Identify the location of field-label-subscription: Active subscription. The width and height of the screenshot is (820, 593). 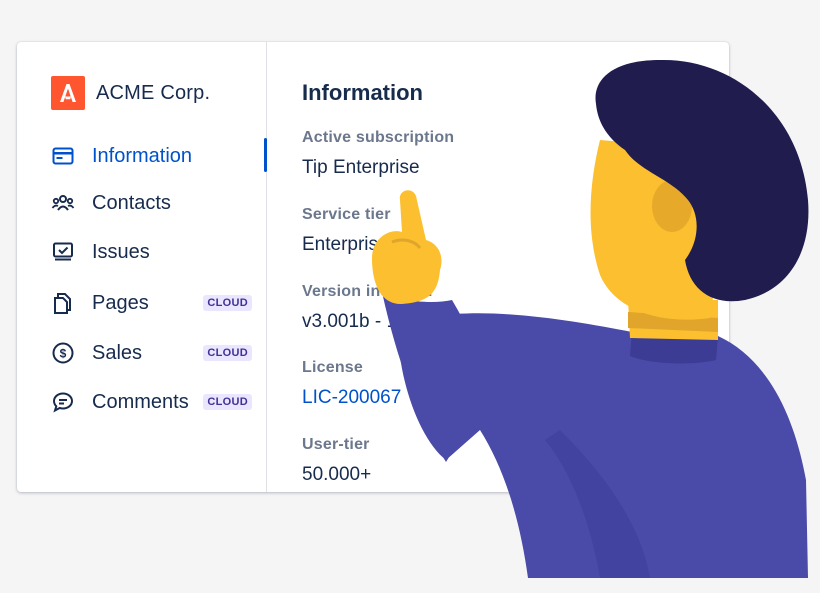
(378, 137).